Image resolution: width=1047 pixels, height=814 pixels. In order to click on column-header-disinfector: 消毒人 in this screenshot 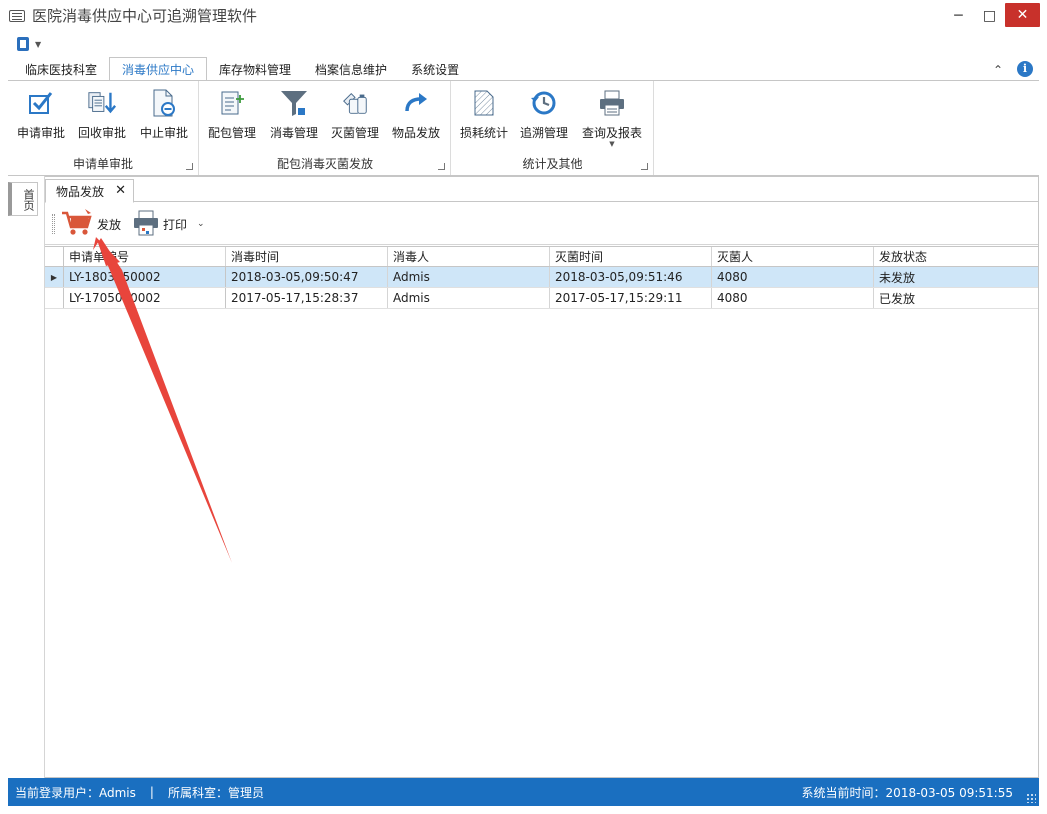, I will do `click(469, 256)`.